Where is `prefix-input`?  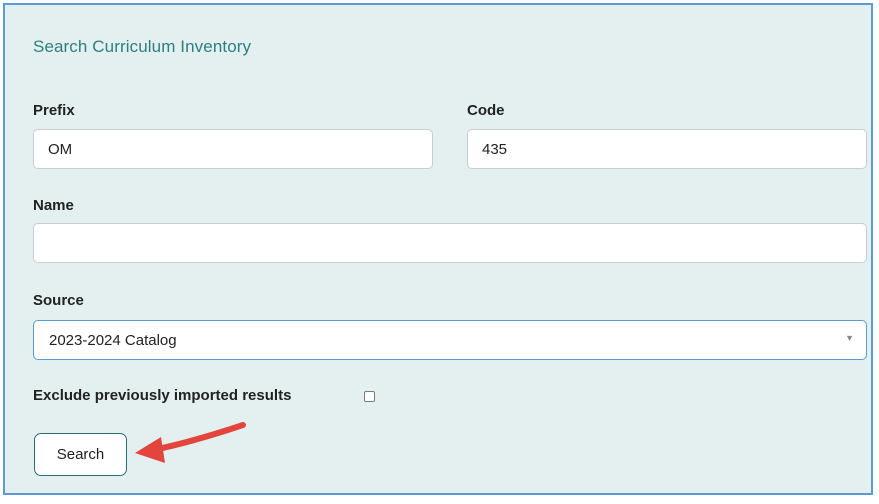
prefix-input is located at coordinates (233, 149).